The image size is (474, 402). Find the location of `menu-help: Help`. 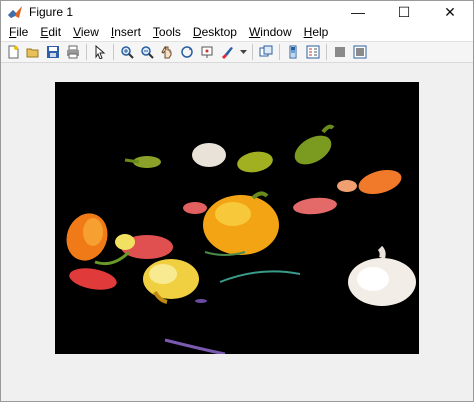

menu-help: Help is located at coordinates (316, 32).